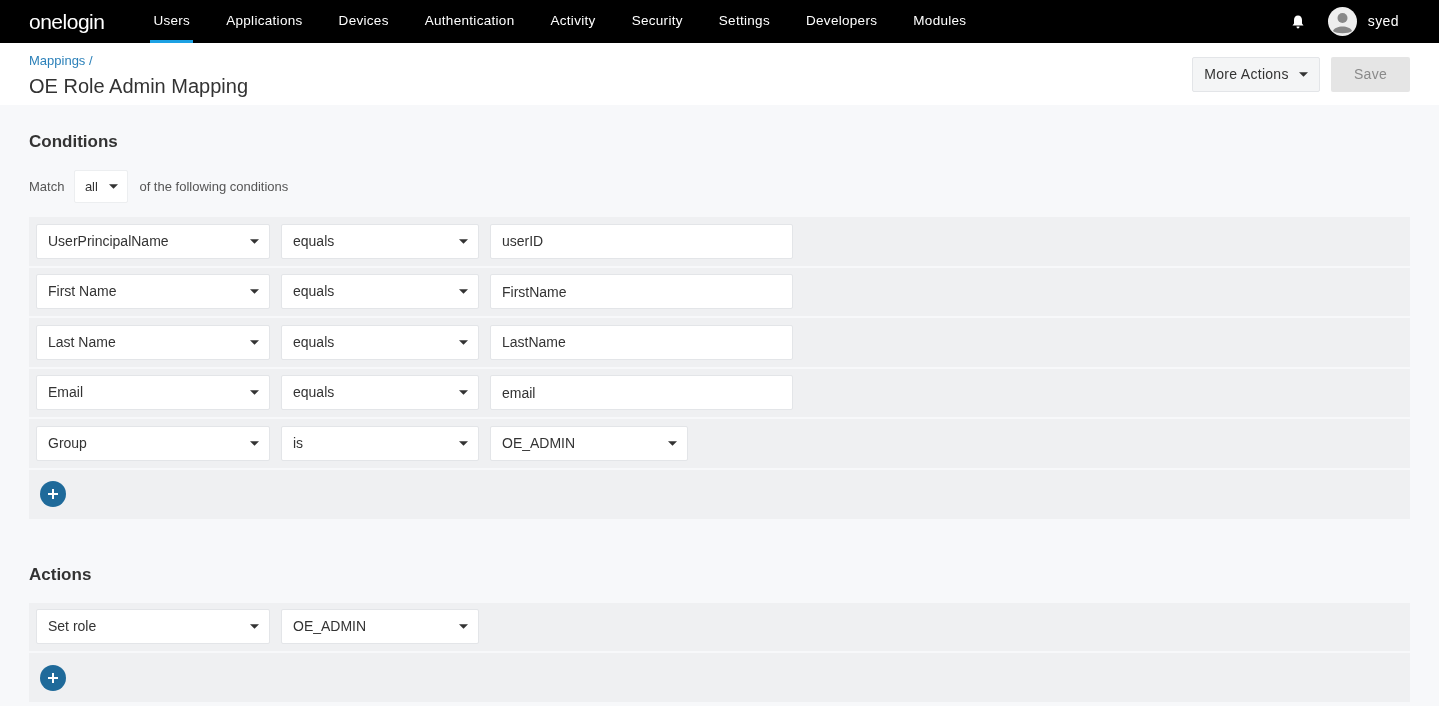 The height and width of the screenshot is (706, 1439). What do you see at coordinates (641, 292) in the screenshot?
I see `value-input: FirstName` at bounding box center [641, 292].